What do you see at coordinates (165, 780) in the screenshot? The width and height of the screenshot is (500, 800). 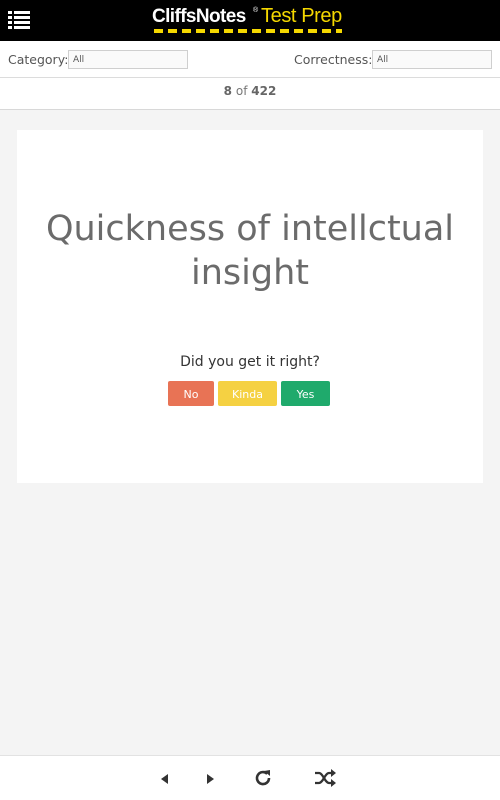 I see `previous-icon` at bounding box center [165, 780].